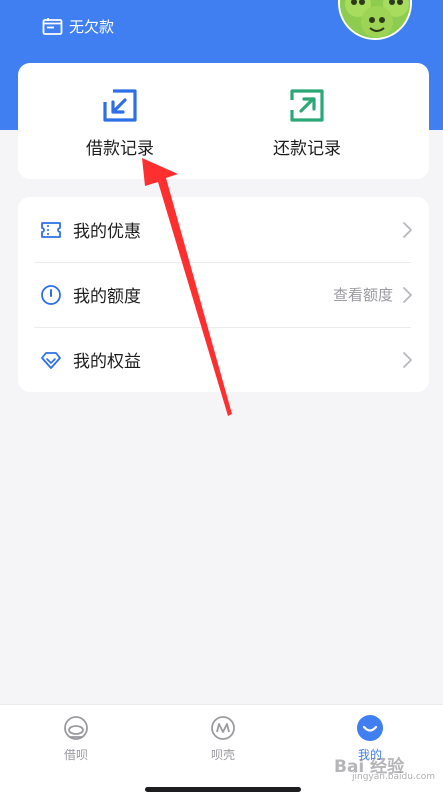 This screenshot has width=443, height=799. Describe the element at coordinates (223, 728) in the screenshot. I see `shell-tab-icon` at that location.